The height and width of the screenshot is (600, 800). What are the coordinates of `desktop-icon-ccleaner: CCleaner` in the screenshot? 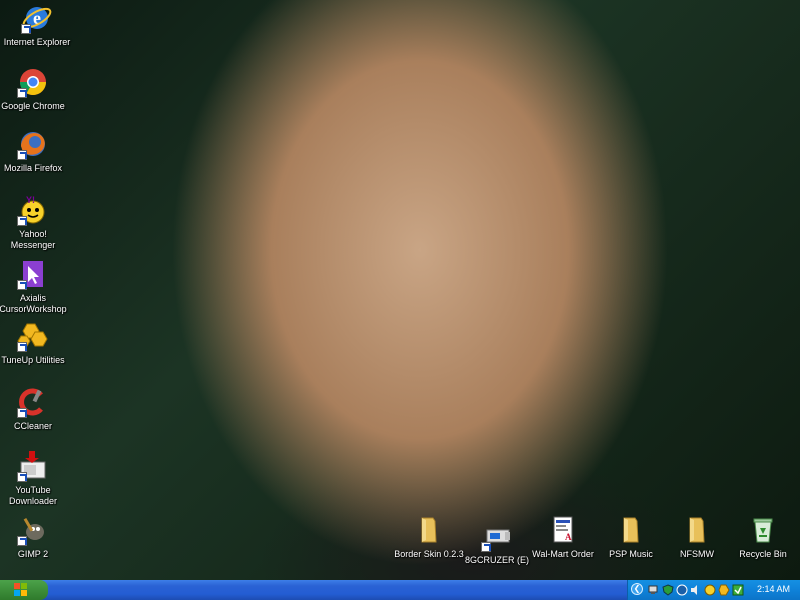 It's located at (35, 409).